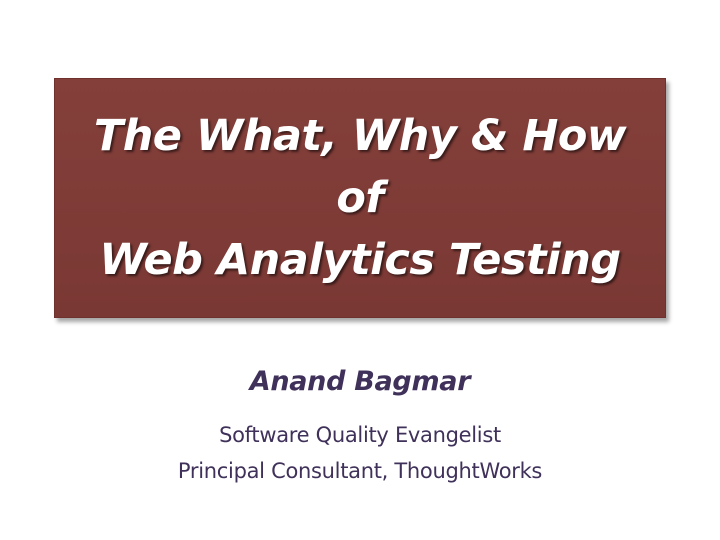 The width and height of the screenshot is (720, 540). I want to click on title-line-2: of, so click(360, 198).